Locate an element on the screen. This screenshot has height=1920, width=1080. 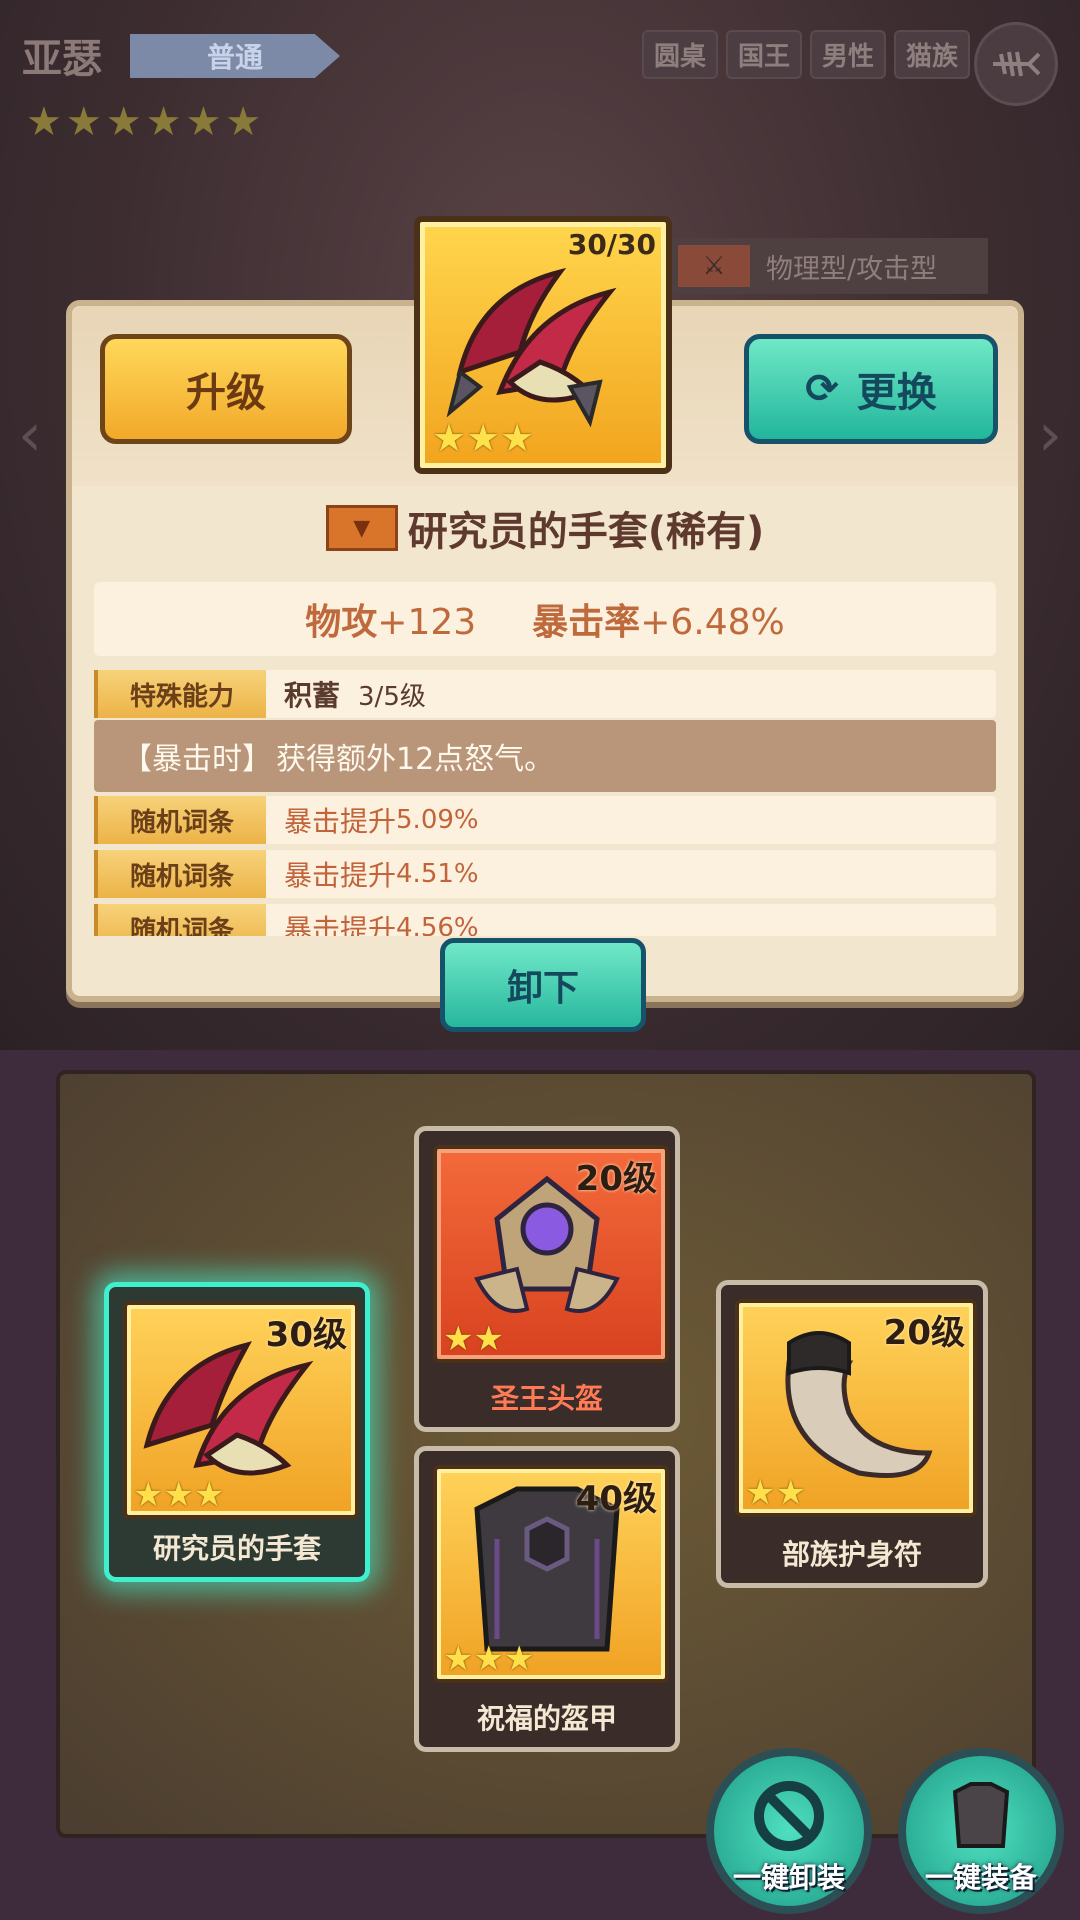
next-arrow-icon: › is located at coordinates (1050, 435).